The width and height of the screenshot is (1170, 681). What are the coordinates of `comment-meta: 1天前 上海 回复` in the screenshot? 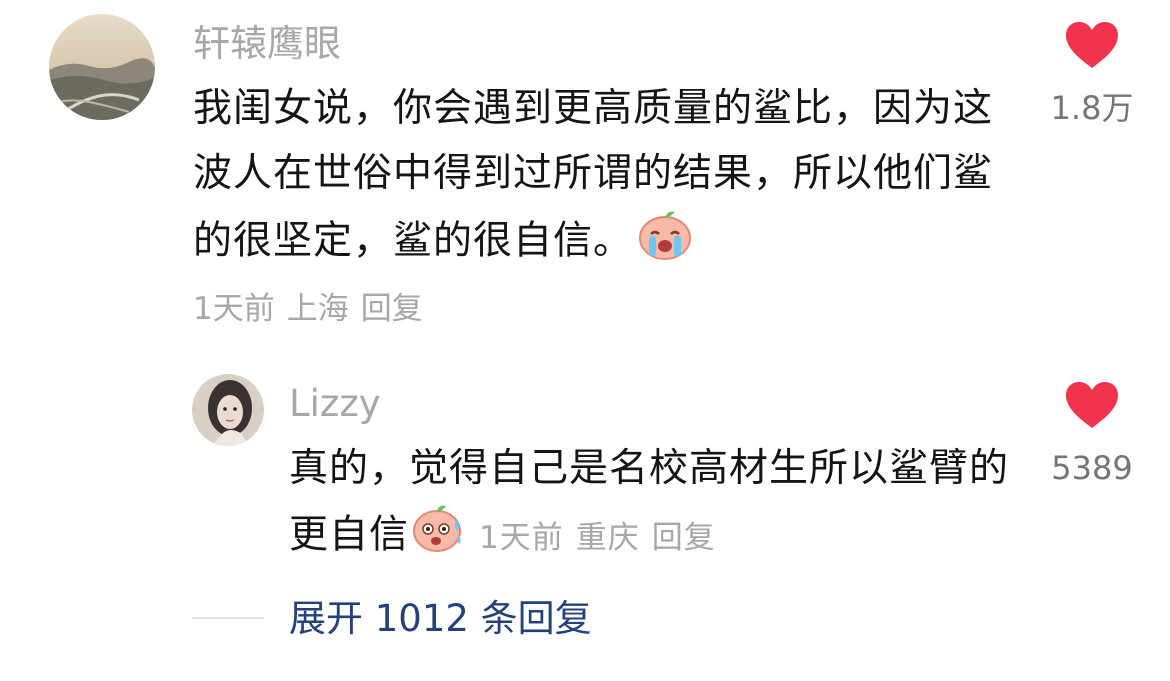 It's located at (314, 309).